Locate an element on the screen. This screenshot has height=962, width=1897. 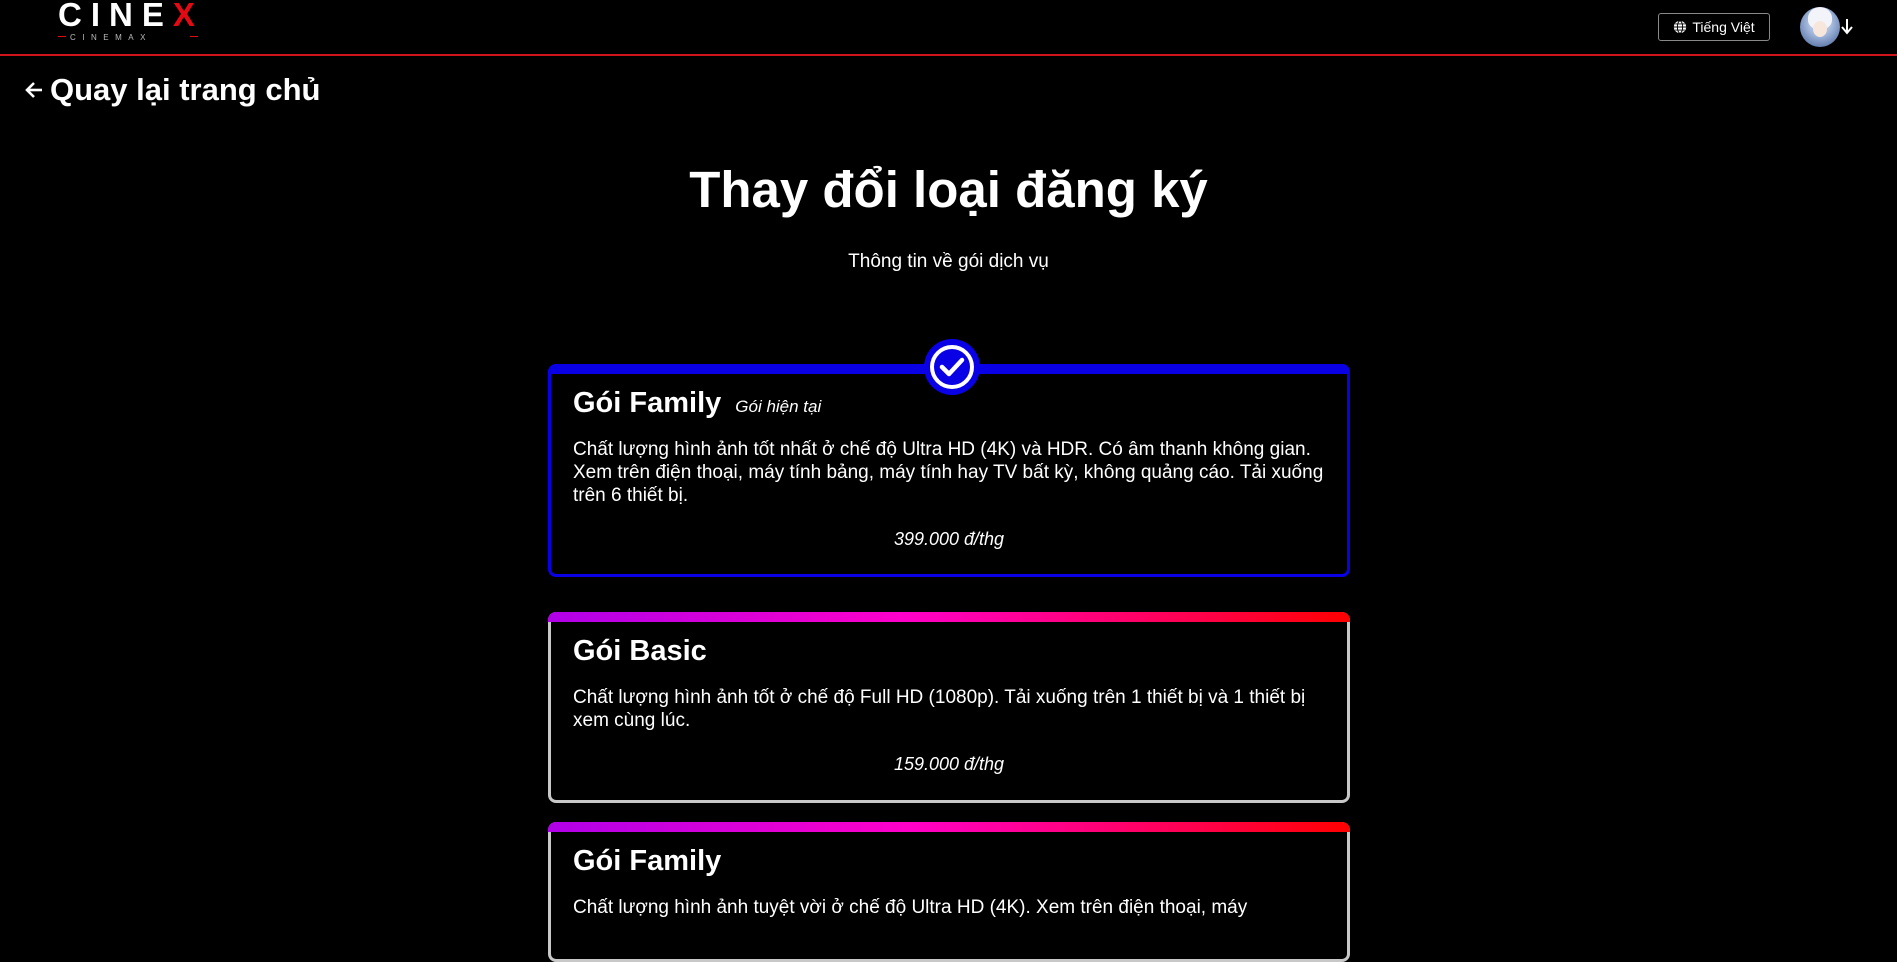
current-plan-tag: Gói hiện tại is located at coordinates (778, 406).